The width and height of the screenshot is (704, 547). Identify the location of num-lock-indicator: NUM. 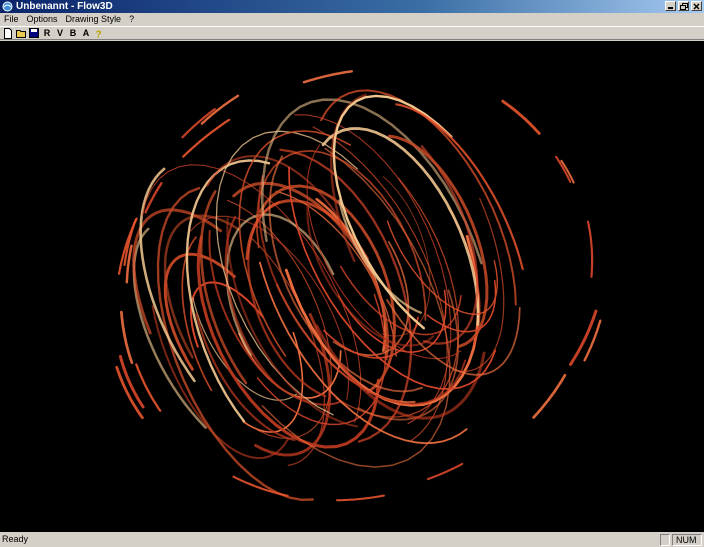
(687, 539).